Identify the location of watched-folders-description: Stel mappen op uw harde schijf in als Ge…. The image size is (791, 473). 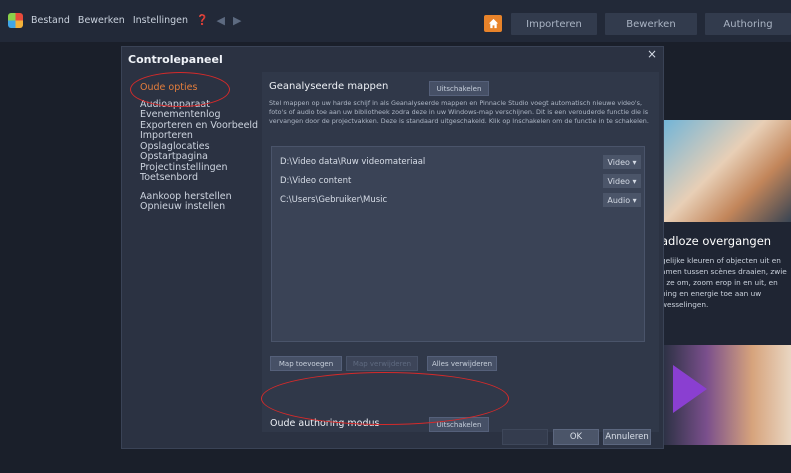
(459, 112).